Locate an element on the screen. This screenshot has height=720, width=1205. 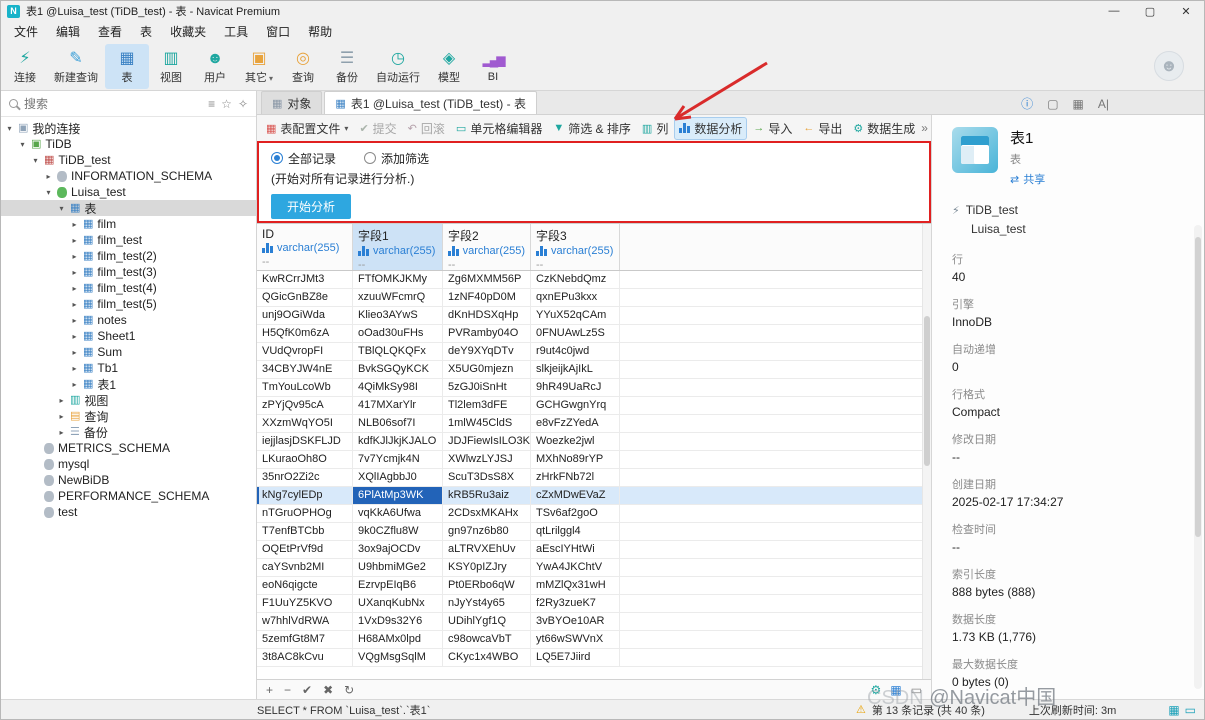
table-cell: kNg7cylEDp is located at coordinates (305, 495).